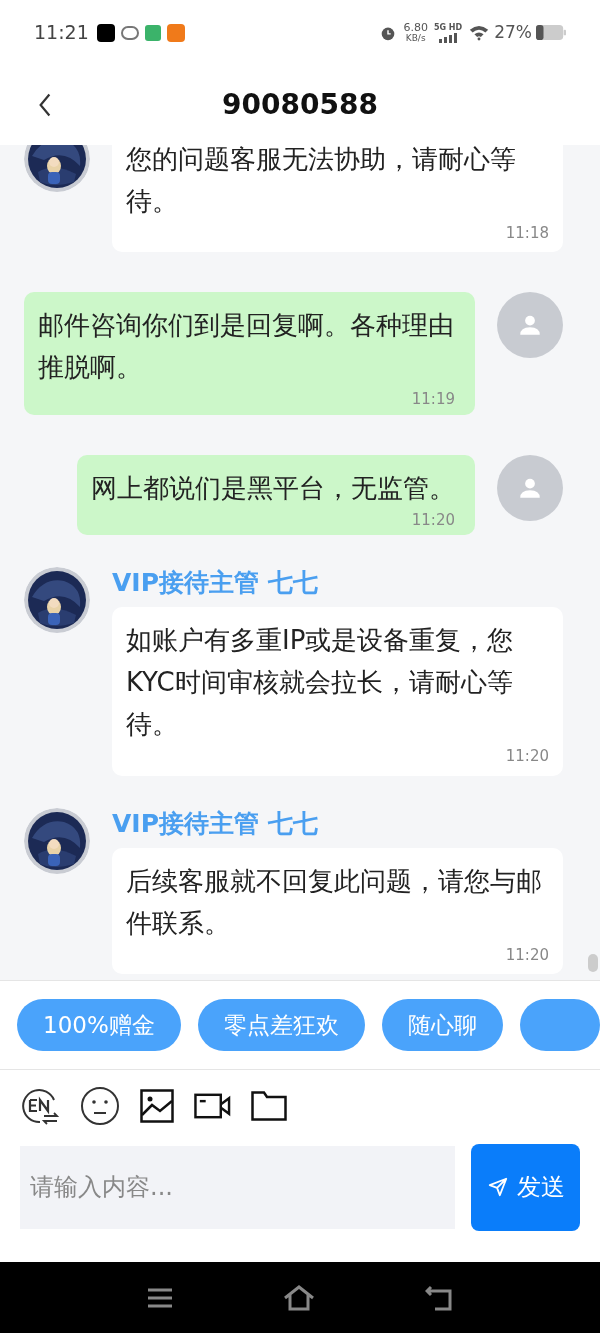  I want to click on emoji-icon, so click(100, 1106).